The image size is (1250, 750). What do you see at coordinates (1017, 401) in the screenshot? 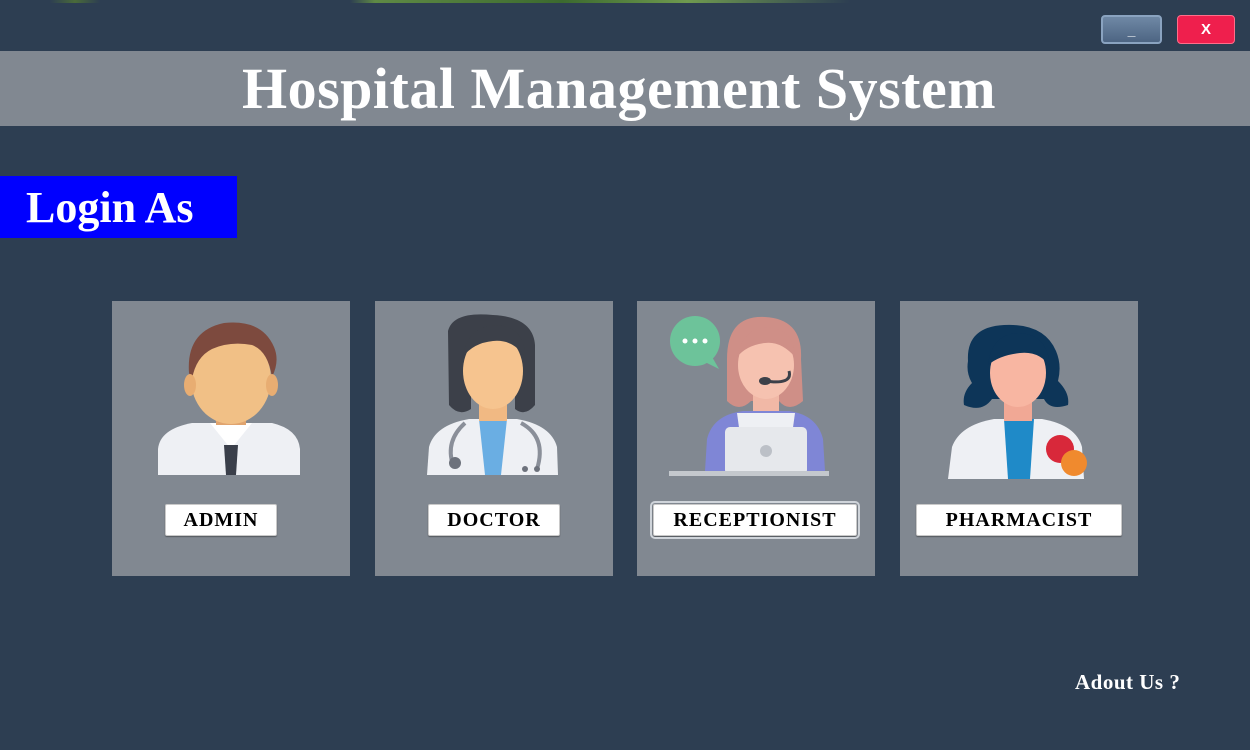
I see `pharmacist-avatar-icon` at bounding box center [1017, 401].